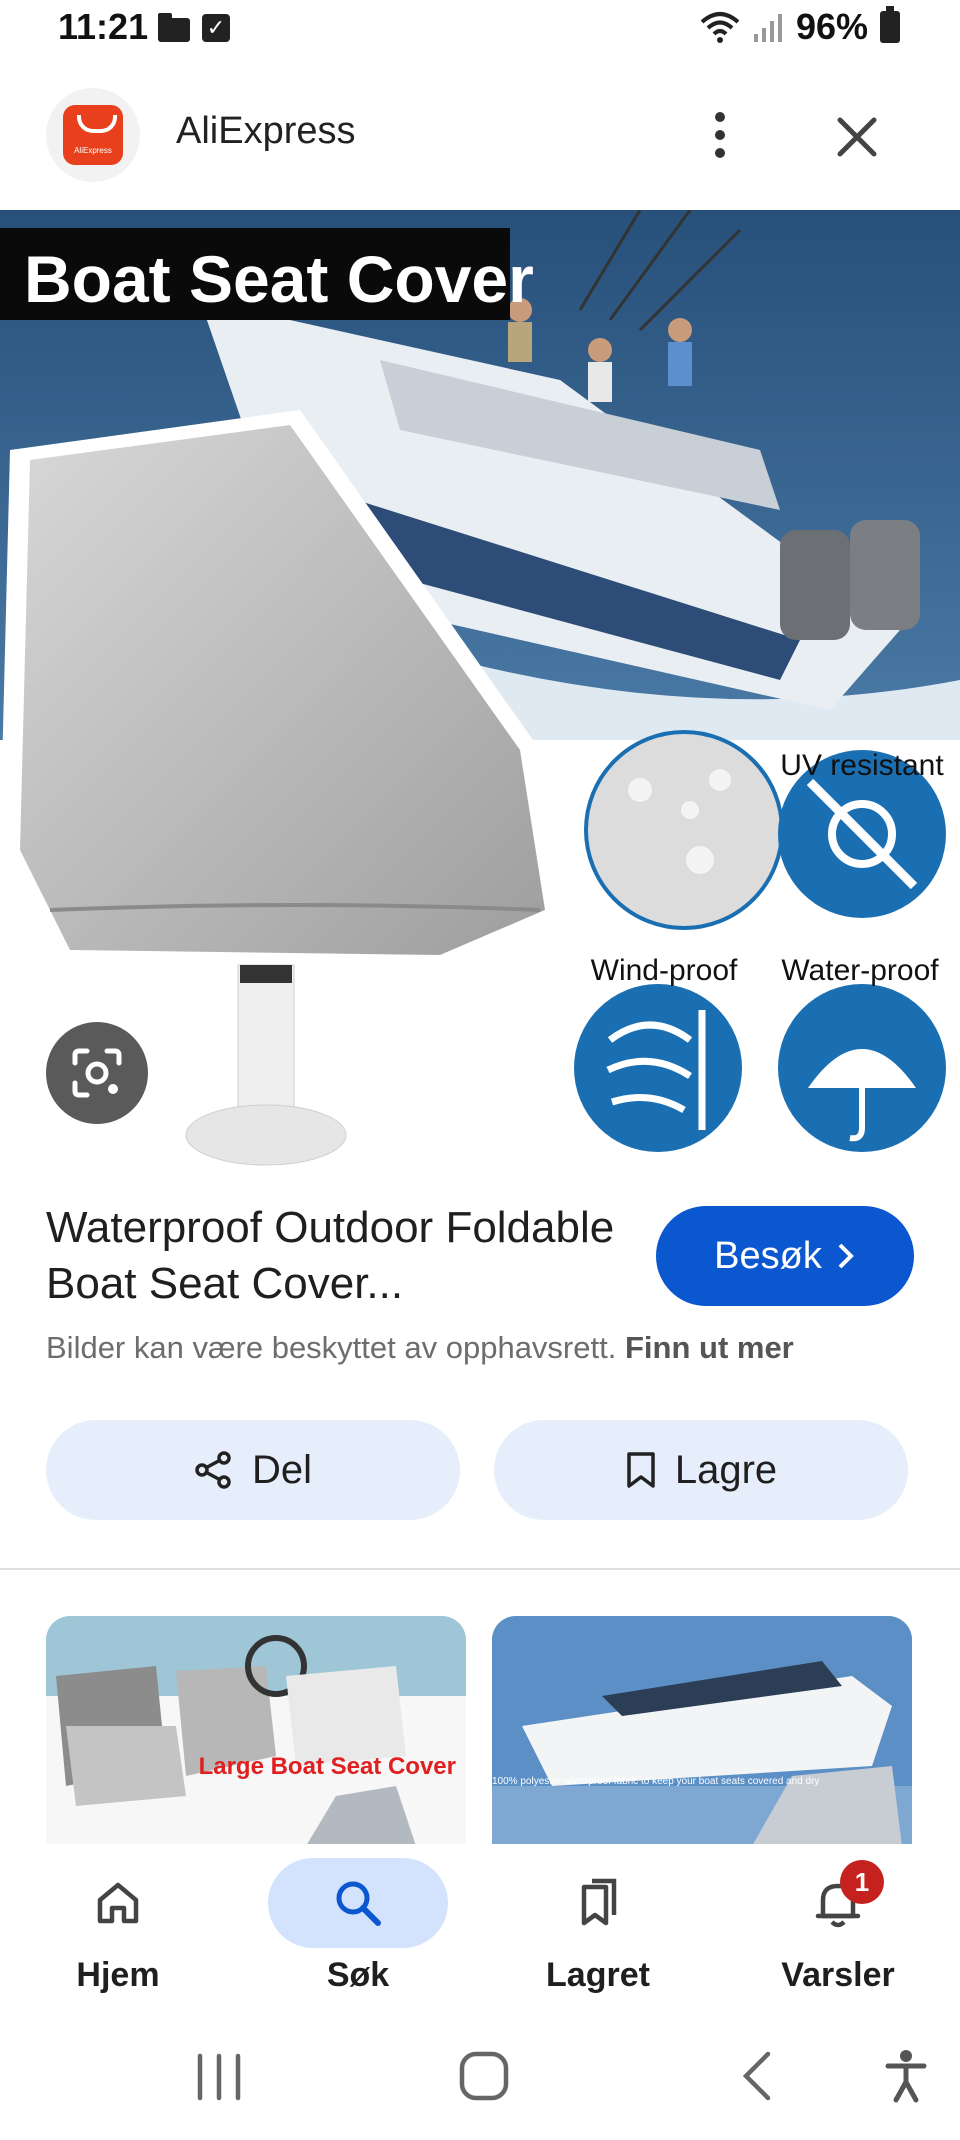  Describe the element at coordinates (480, 31) in the screenshot. I see `status-bar: 11:21 ✓ 96%` at that location.